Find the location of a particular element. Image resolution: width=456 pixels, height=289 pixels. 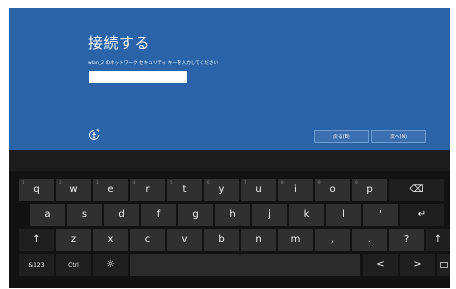

key-label: &123 is located at coordinates (36, 265).